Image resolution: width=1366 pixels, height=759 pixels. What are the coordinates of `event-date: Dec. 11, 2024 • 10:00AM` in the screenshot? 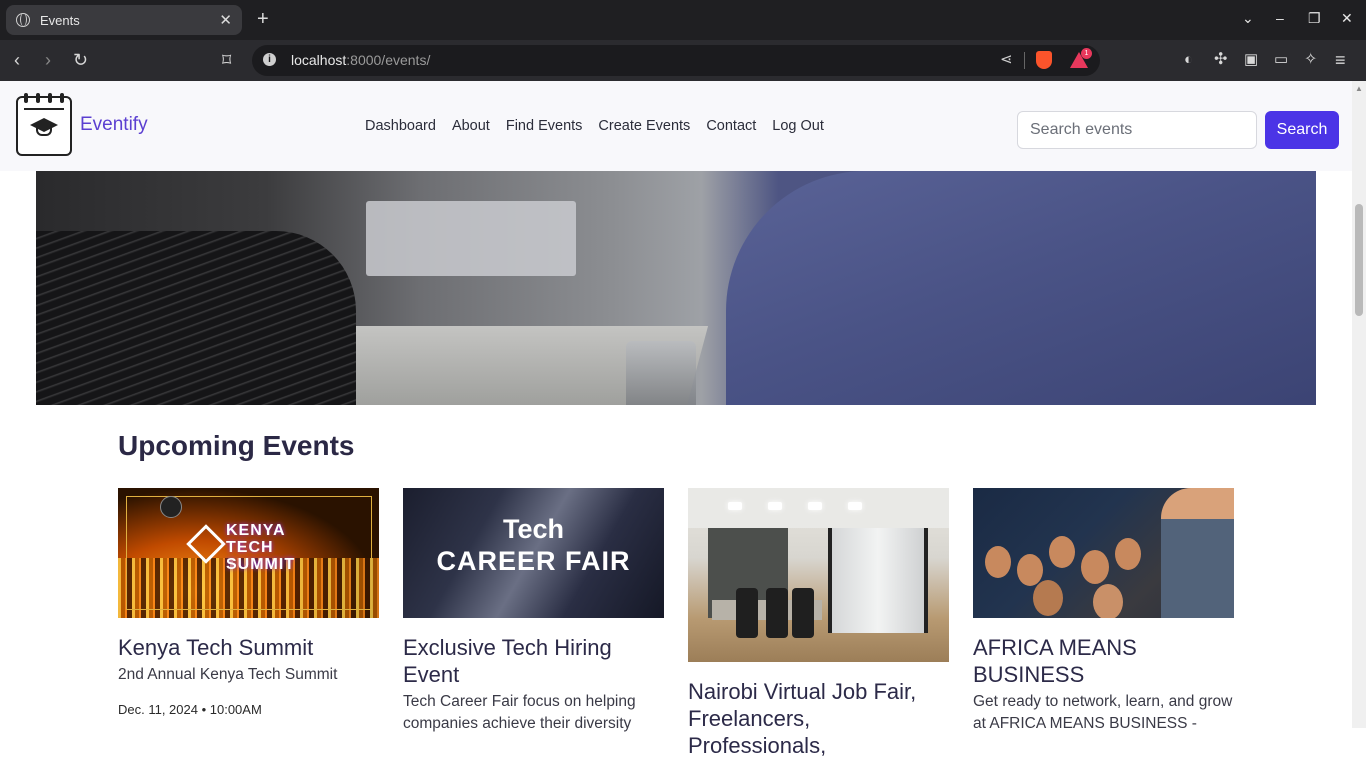 It's located at (190, 709).